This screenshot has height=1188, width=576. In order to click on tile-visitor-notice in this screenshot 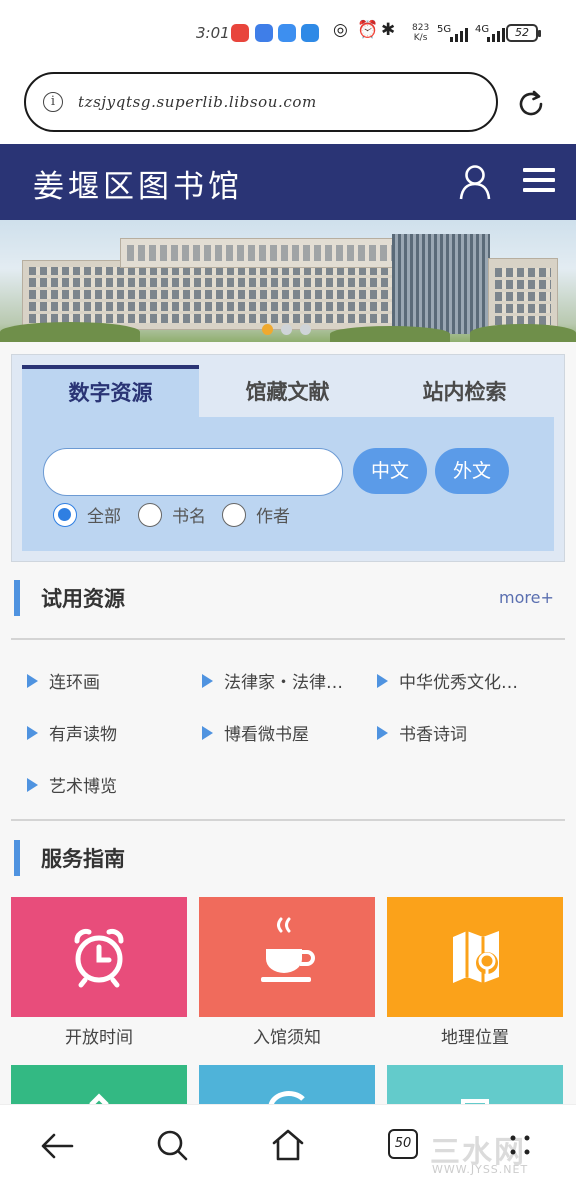, I will do `click(287, 957)`.